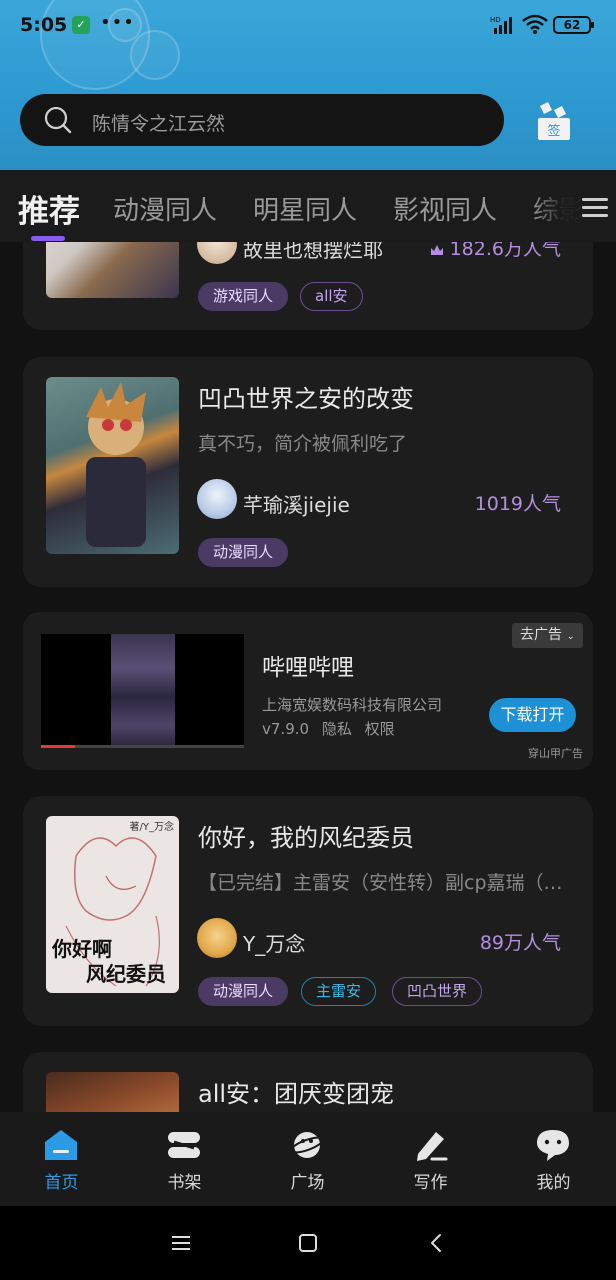 The image size is (616, 1280). I want to click on search-placeholder: 陈情令之江云然, so click(159, 124).